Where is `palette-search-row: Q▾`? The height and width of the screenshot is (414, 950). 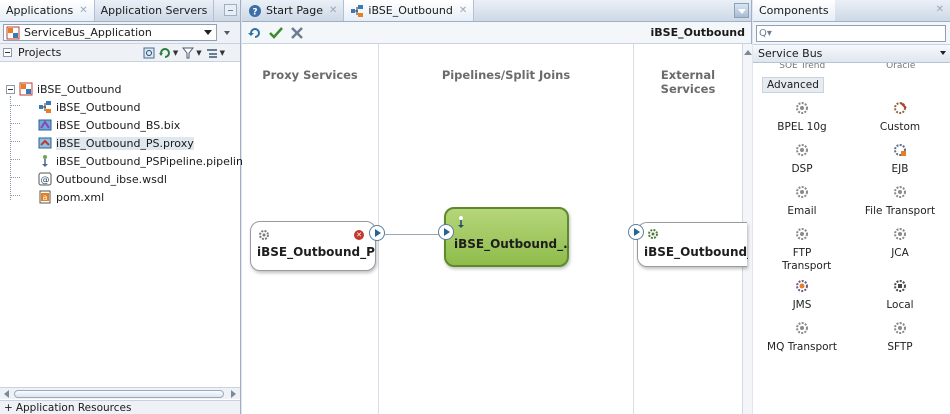
palette-search-row: Q▾ is located at coordinates (851, 33).